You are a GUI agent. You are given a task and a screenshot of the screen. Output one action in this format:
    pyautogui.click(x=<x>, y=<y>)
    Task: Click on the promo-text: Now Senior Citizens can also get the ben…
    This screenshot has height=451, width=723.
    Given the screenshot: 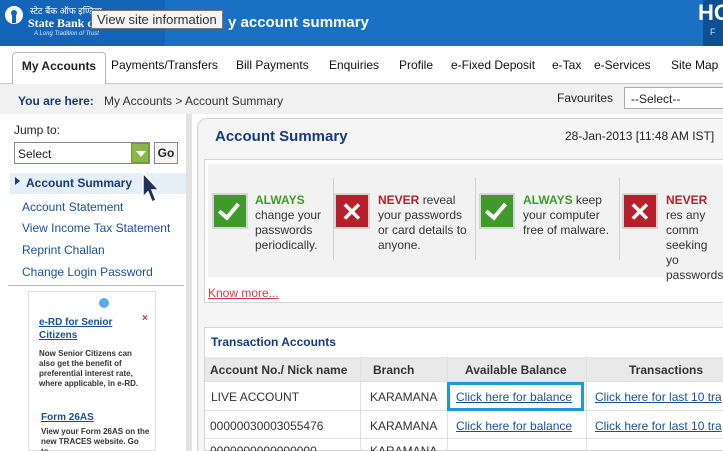 What is the action you would take?
    pyautogui.click(x=89, y=368)
    